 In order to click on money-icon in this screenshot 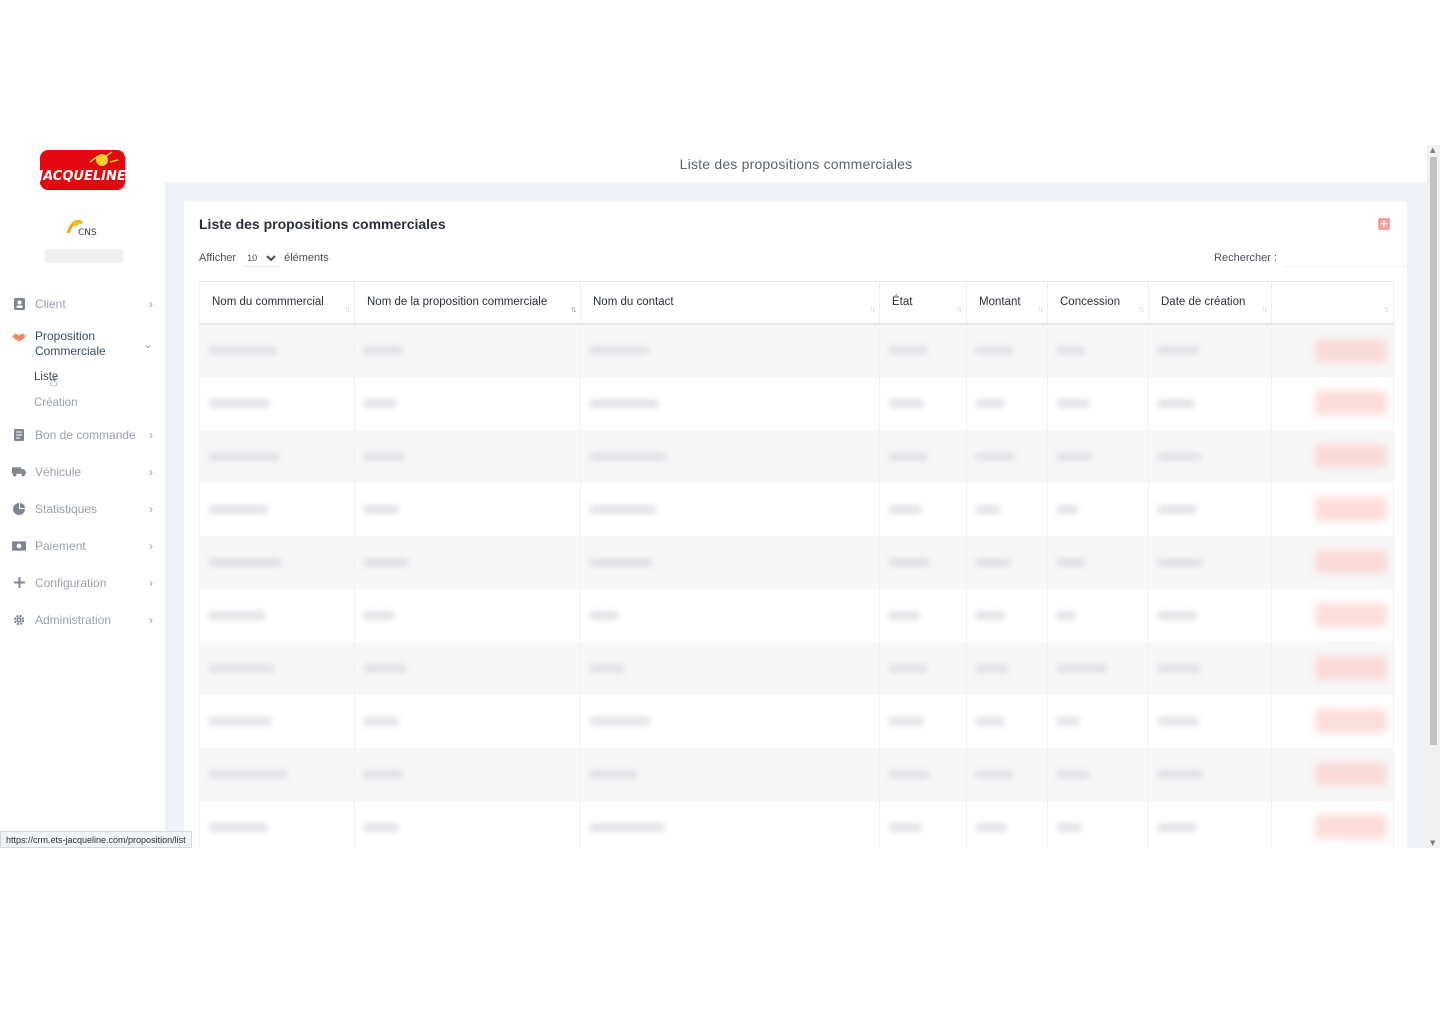, I will do `click(19, 546)`.